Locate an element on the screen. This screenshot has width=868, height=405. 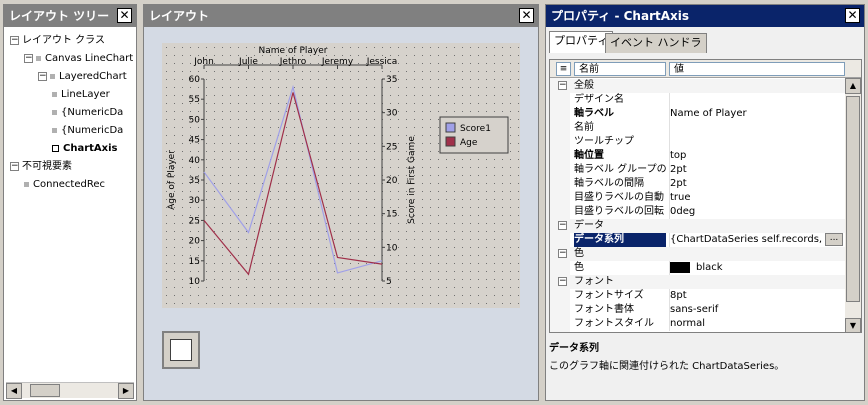
horizontal-scrollbar: ◀ ▶ is located at coordinates (70, 390).